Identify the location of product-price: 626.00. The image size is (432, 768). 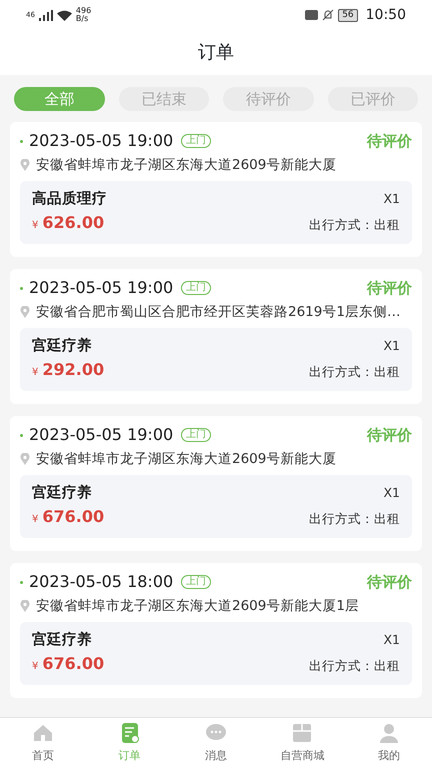
(73, 222).